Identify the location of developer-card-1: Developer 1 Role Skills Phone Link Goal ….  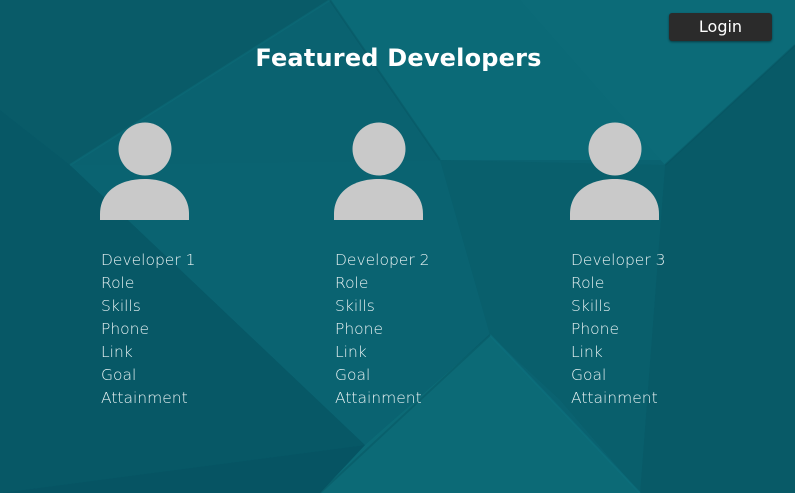
(185, 264).